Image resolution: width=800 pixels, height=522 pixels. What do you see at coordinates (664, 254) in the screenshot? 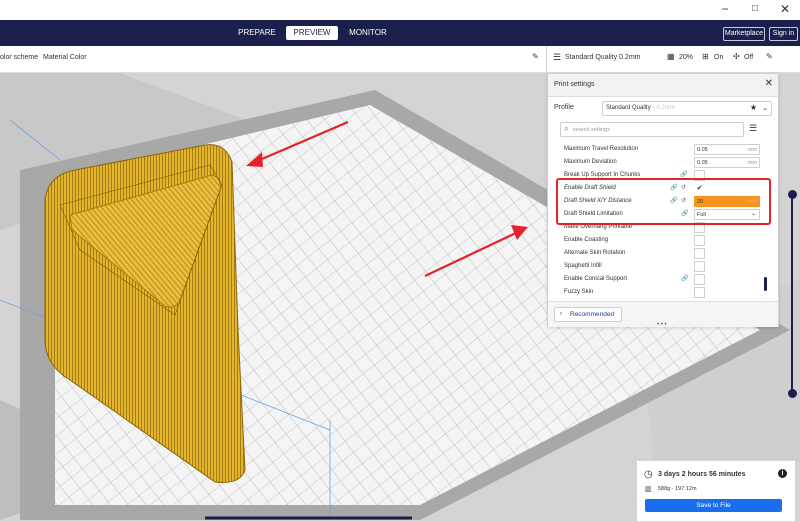
I see `setting-row: Alternate Skin Rotation` at bounding box center [664, 254].